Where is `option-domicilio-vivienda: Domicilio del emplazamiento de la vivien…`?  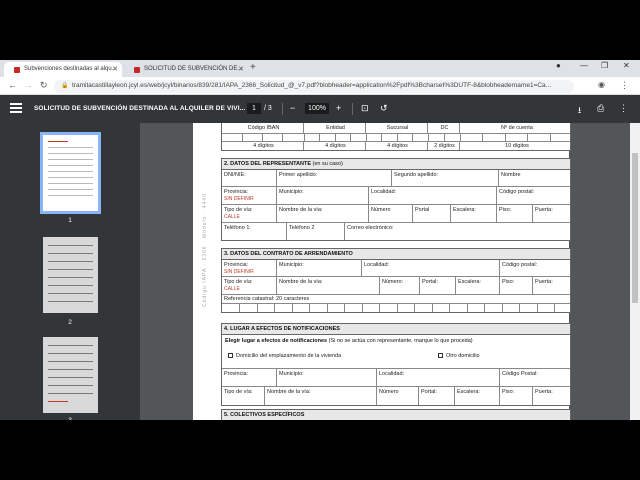
option-domicilio-vivienda: Domicilio del emplazamiento de la vivien… is located at coordinates (284, 356).